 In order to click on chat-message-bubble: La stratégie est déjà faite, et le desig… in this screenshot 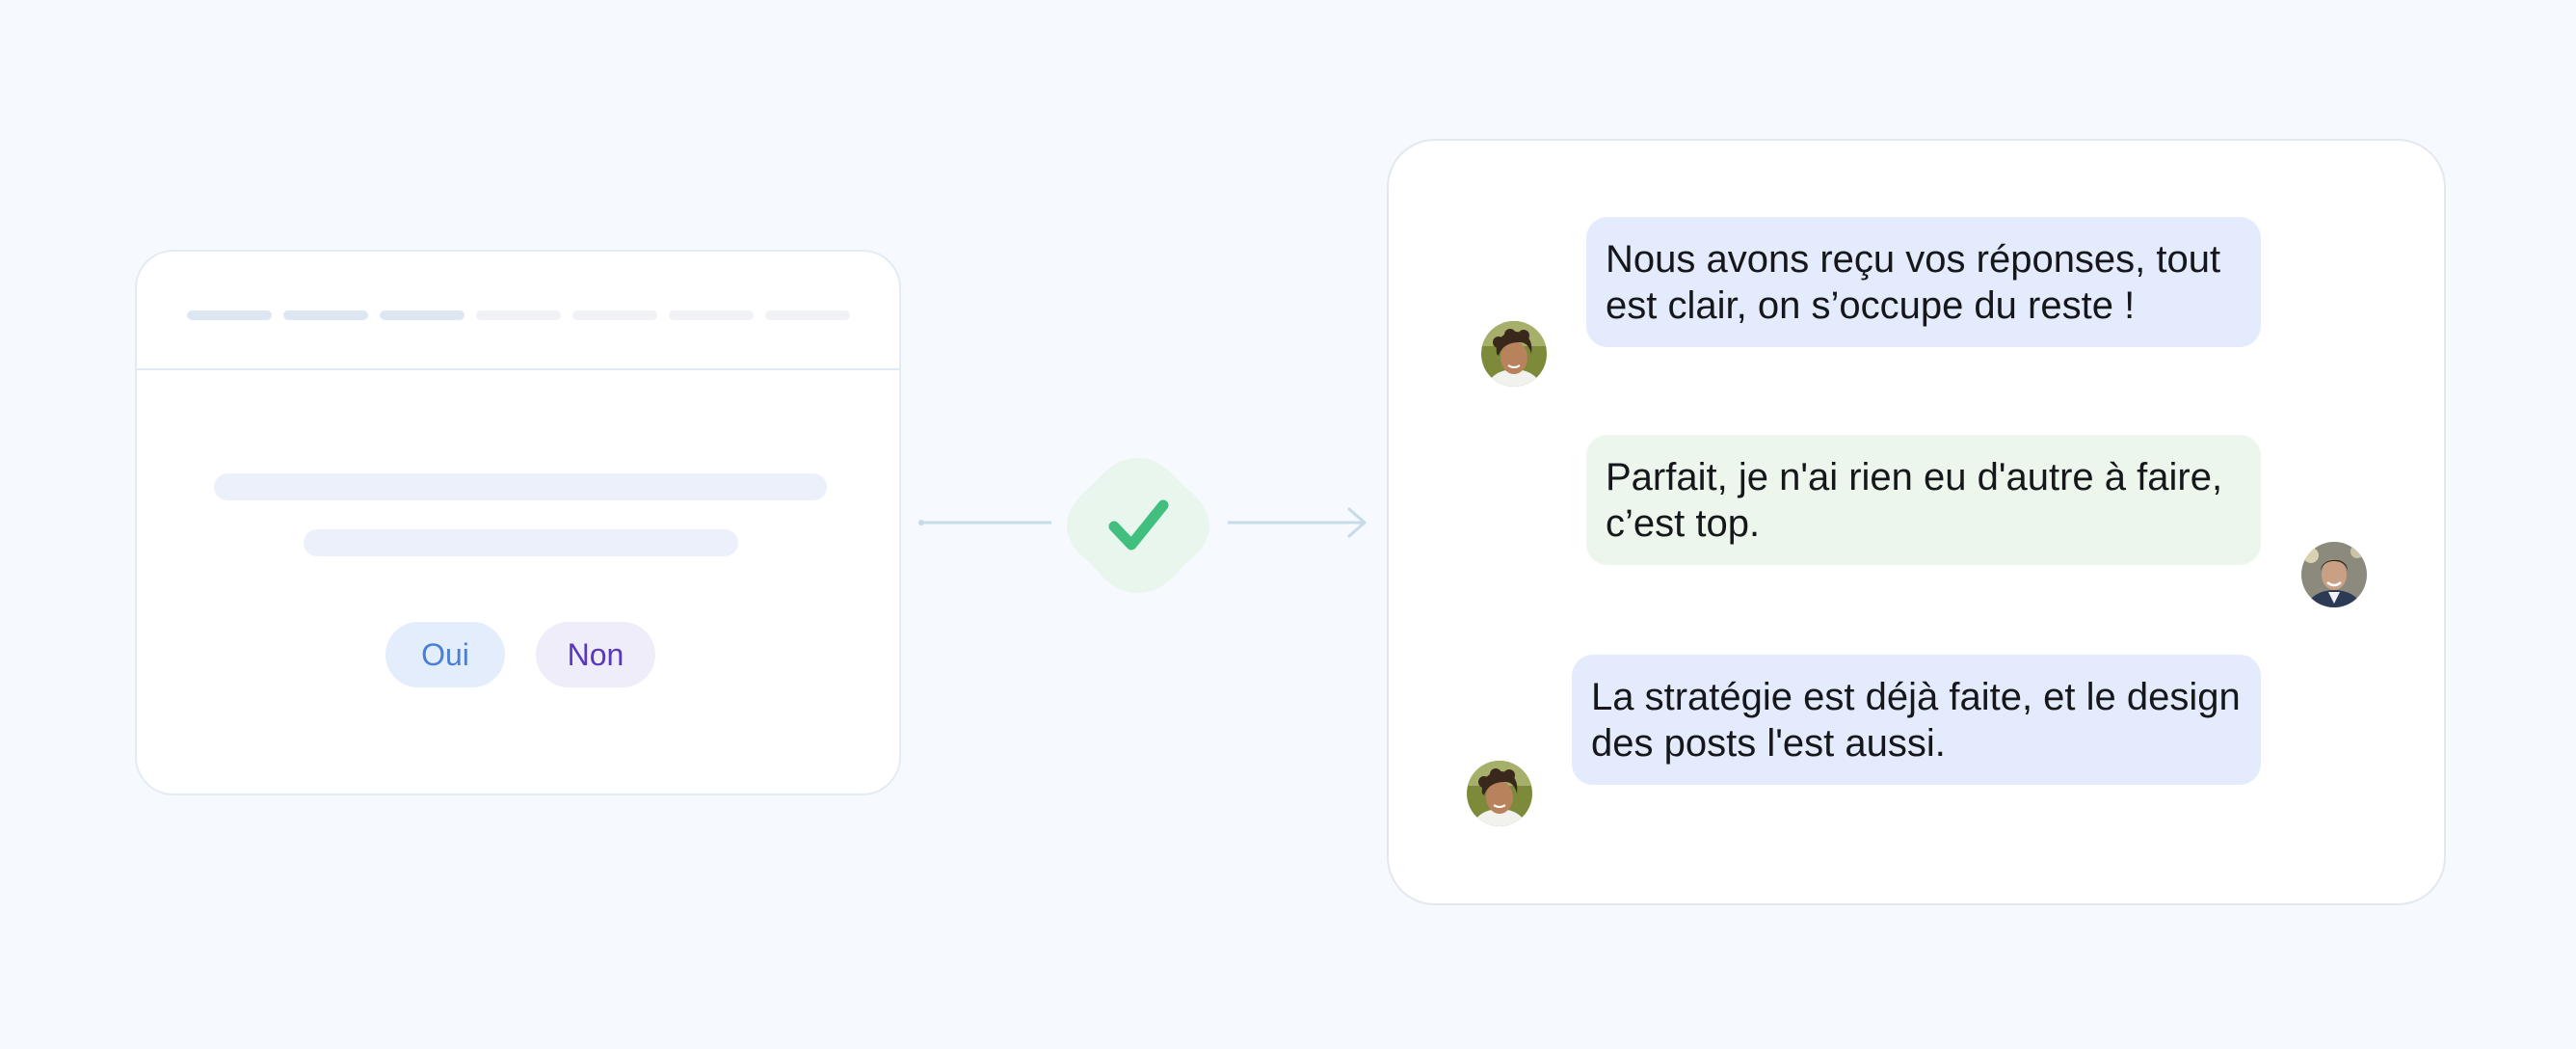, I will do `click(1916, 720)`.